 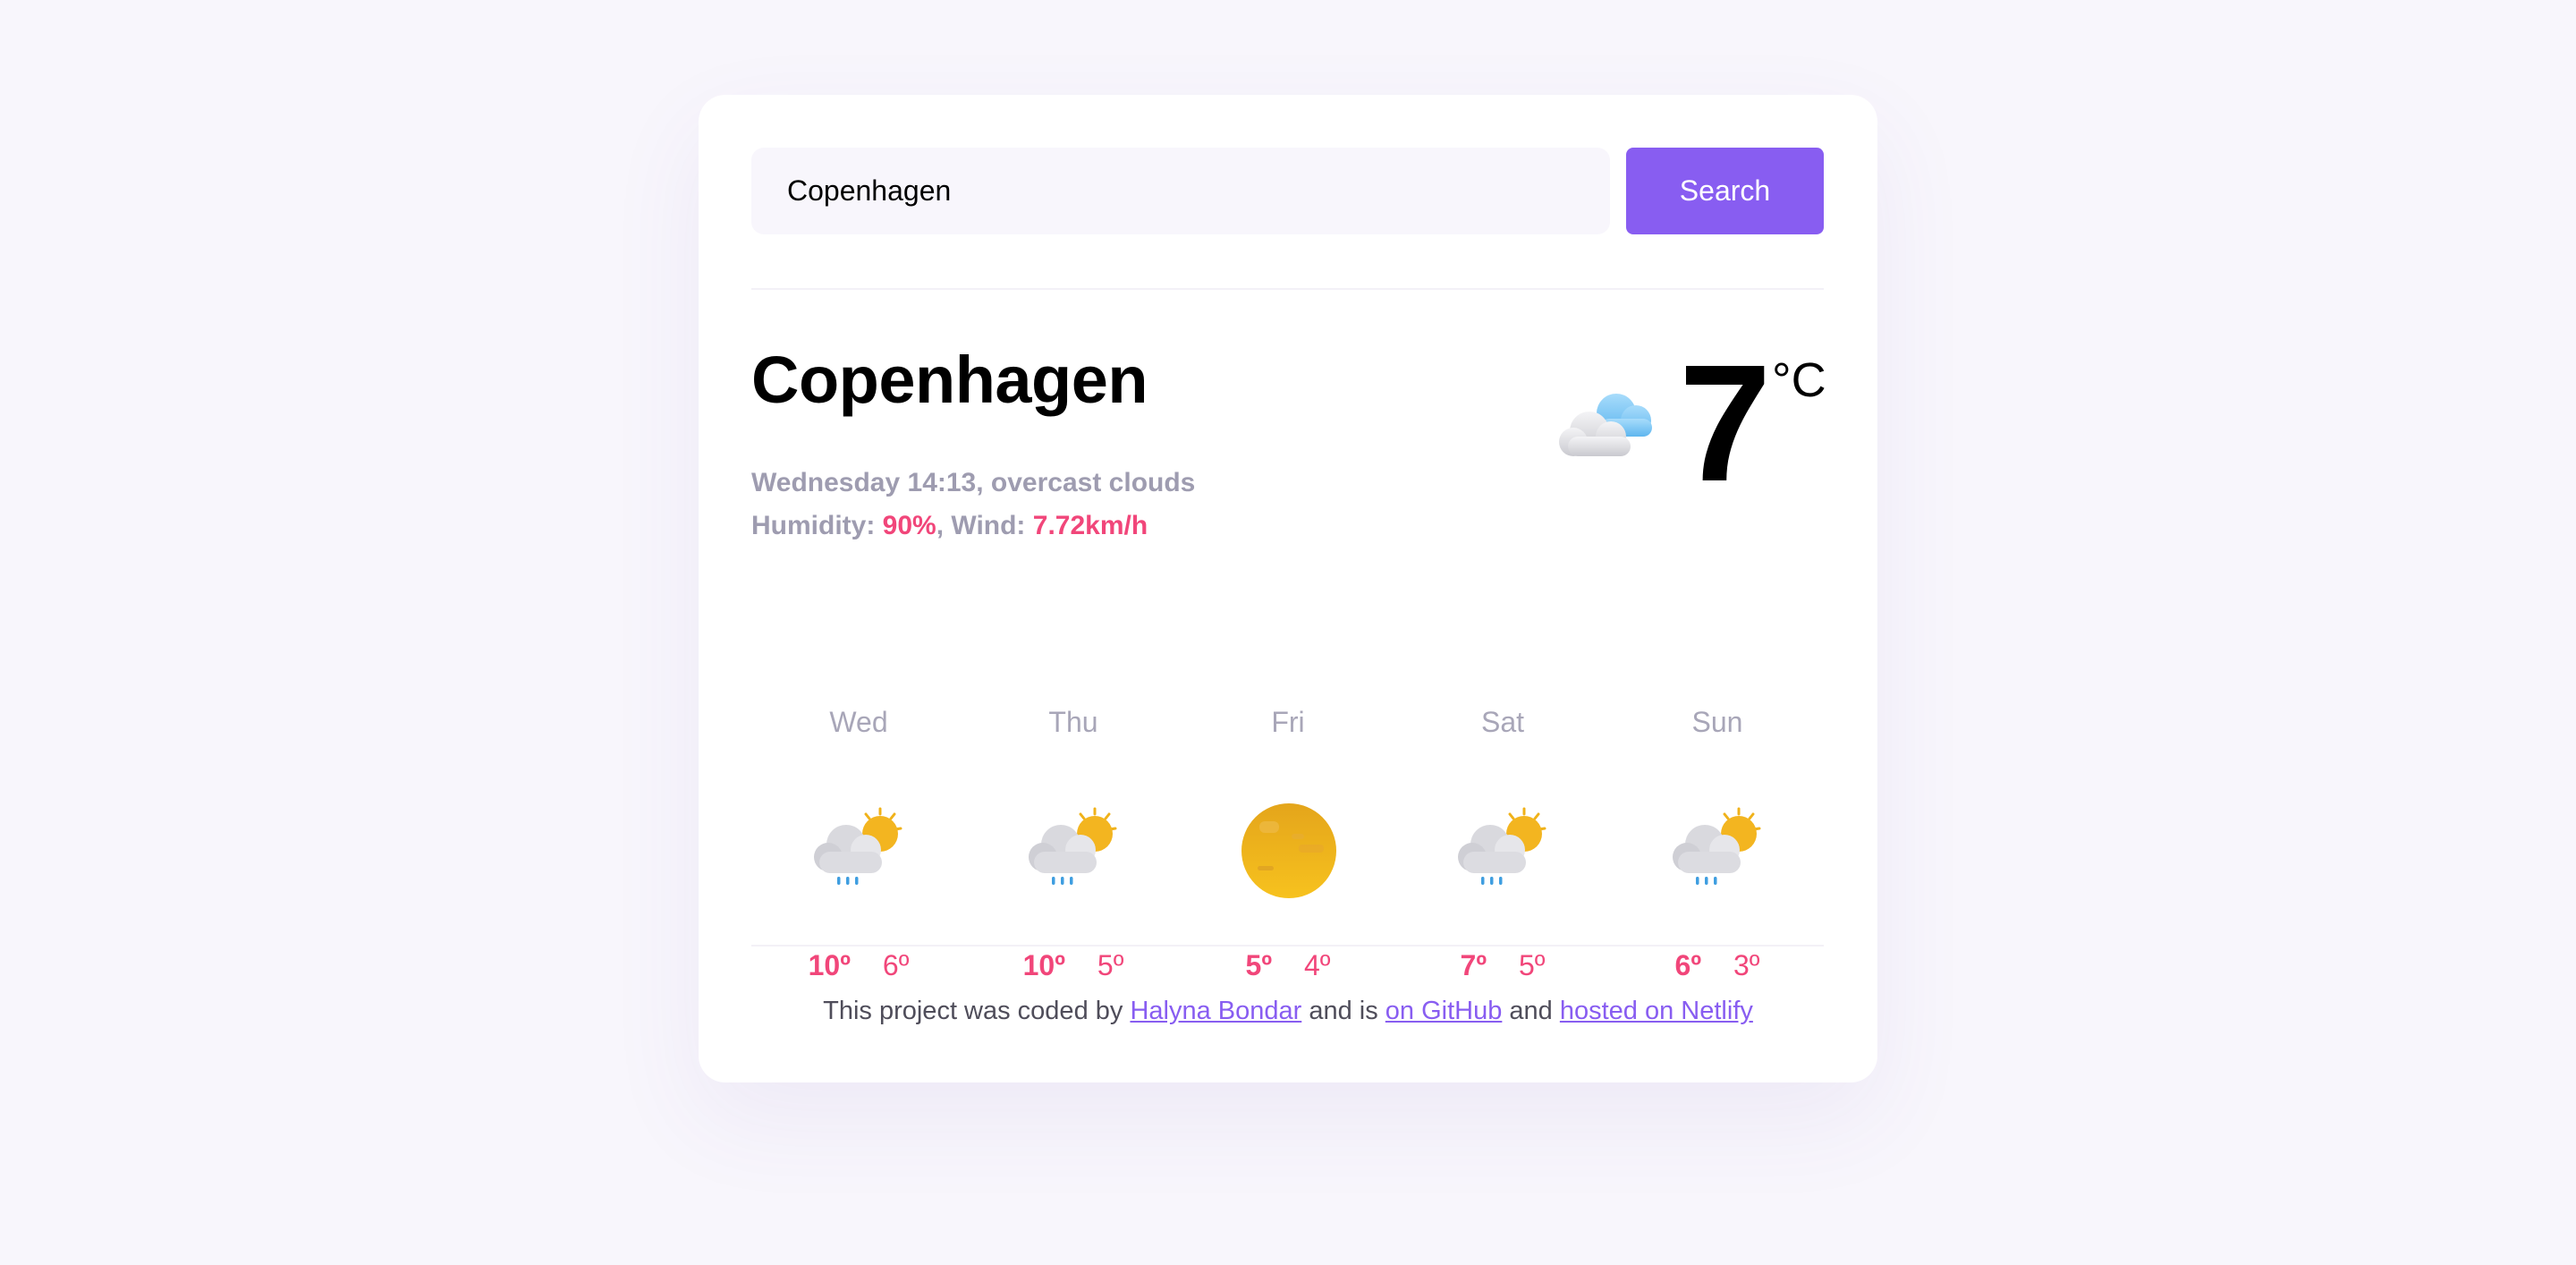 I want to click on datetime-line: Wednesday 14:13, overcast clouds, so click(x=973, y=482).